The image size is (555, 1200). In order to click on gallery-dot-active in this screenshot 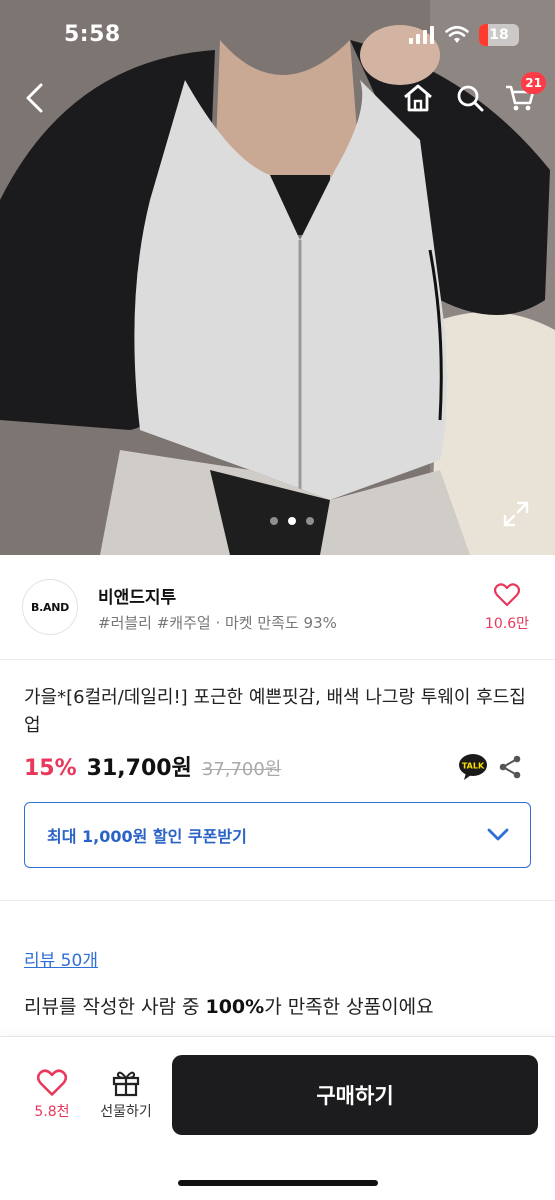, I will do `click(292, 521)`.